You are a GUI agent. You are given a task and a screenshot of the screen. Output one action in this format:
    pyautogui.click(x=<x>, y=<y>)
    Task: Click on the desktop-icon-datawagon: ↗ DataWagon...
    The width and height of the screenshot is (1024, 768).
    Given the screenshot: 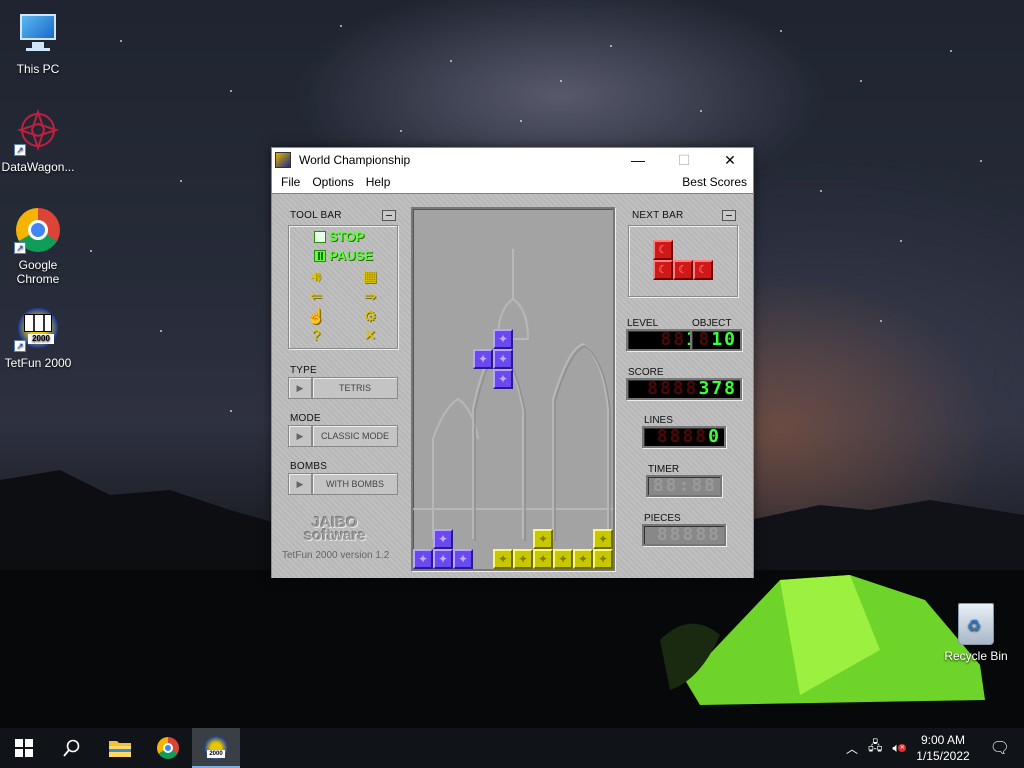 What is the action you would take?
    pyautogui.click(x=38, y=141)
    